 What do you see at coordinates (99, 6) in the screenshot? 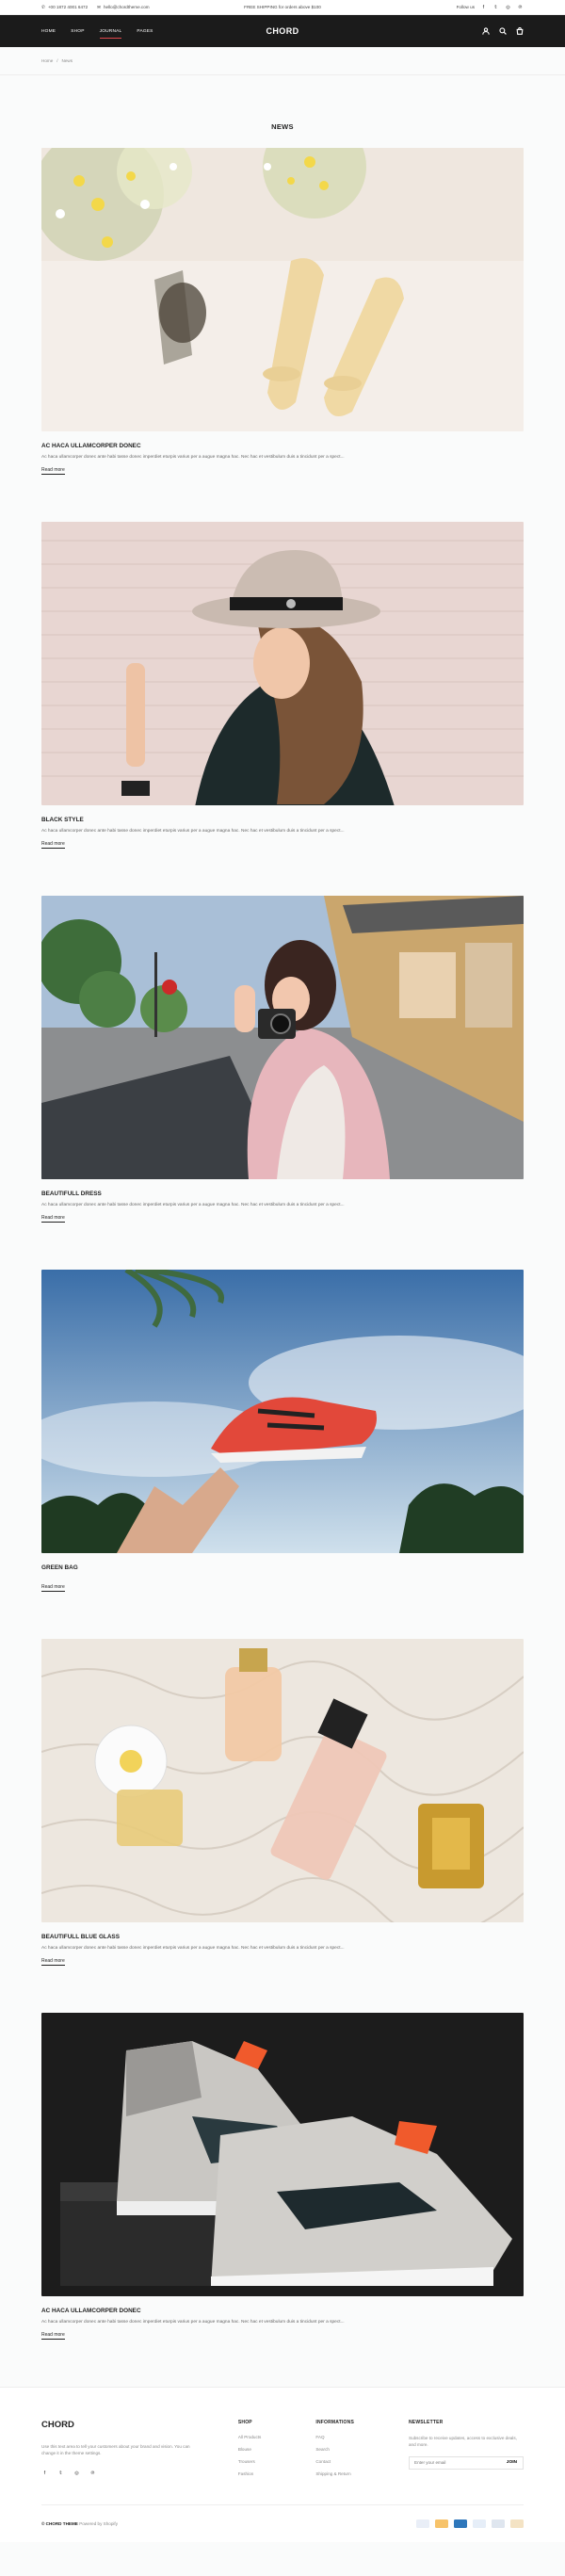
I see `mail-icon: ✉` at bounding box center [99, 6].